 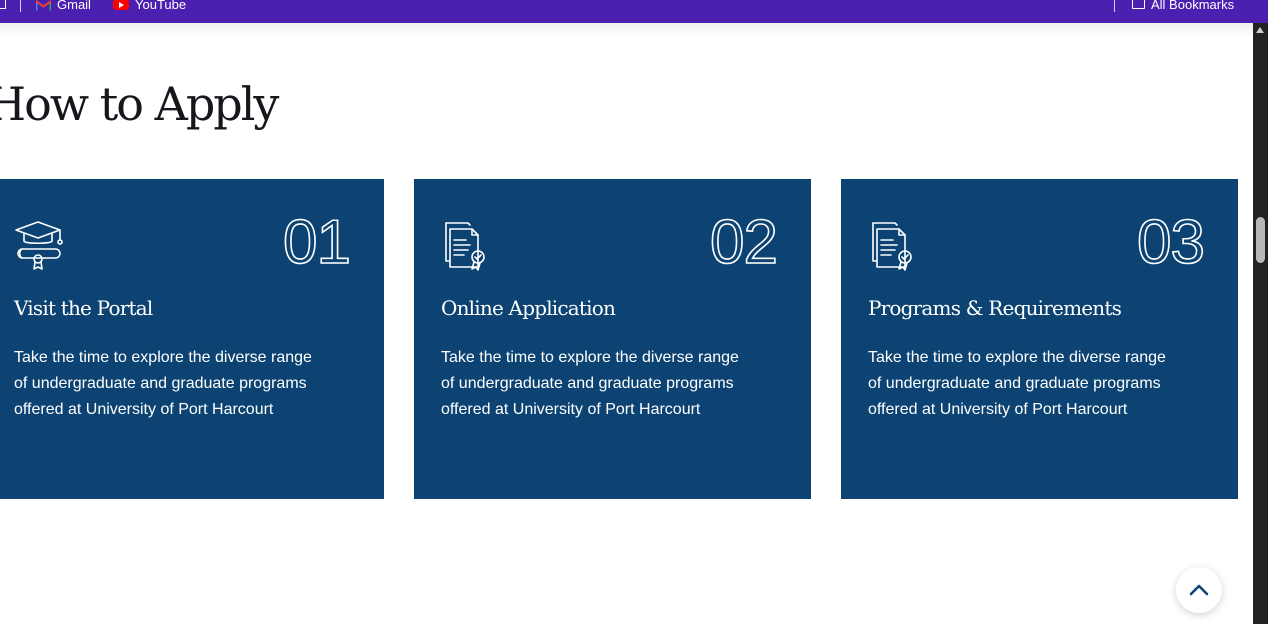 I want to click on youtube-icon, so click(x=121, y=5).